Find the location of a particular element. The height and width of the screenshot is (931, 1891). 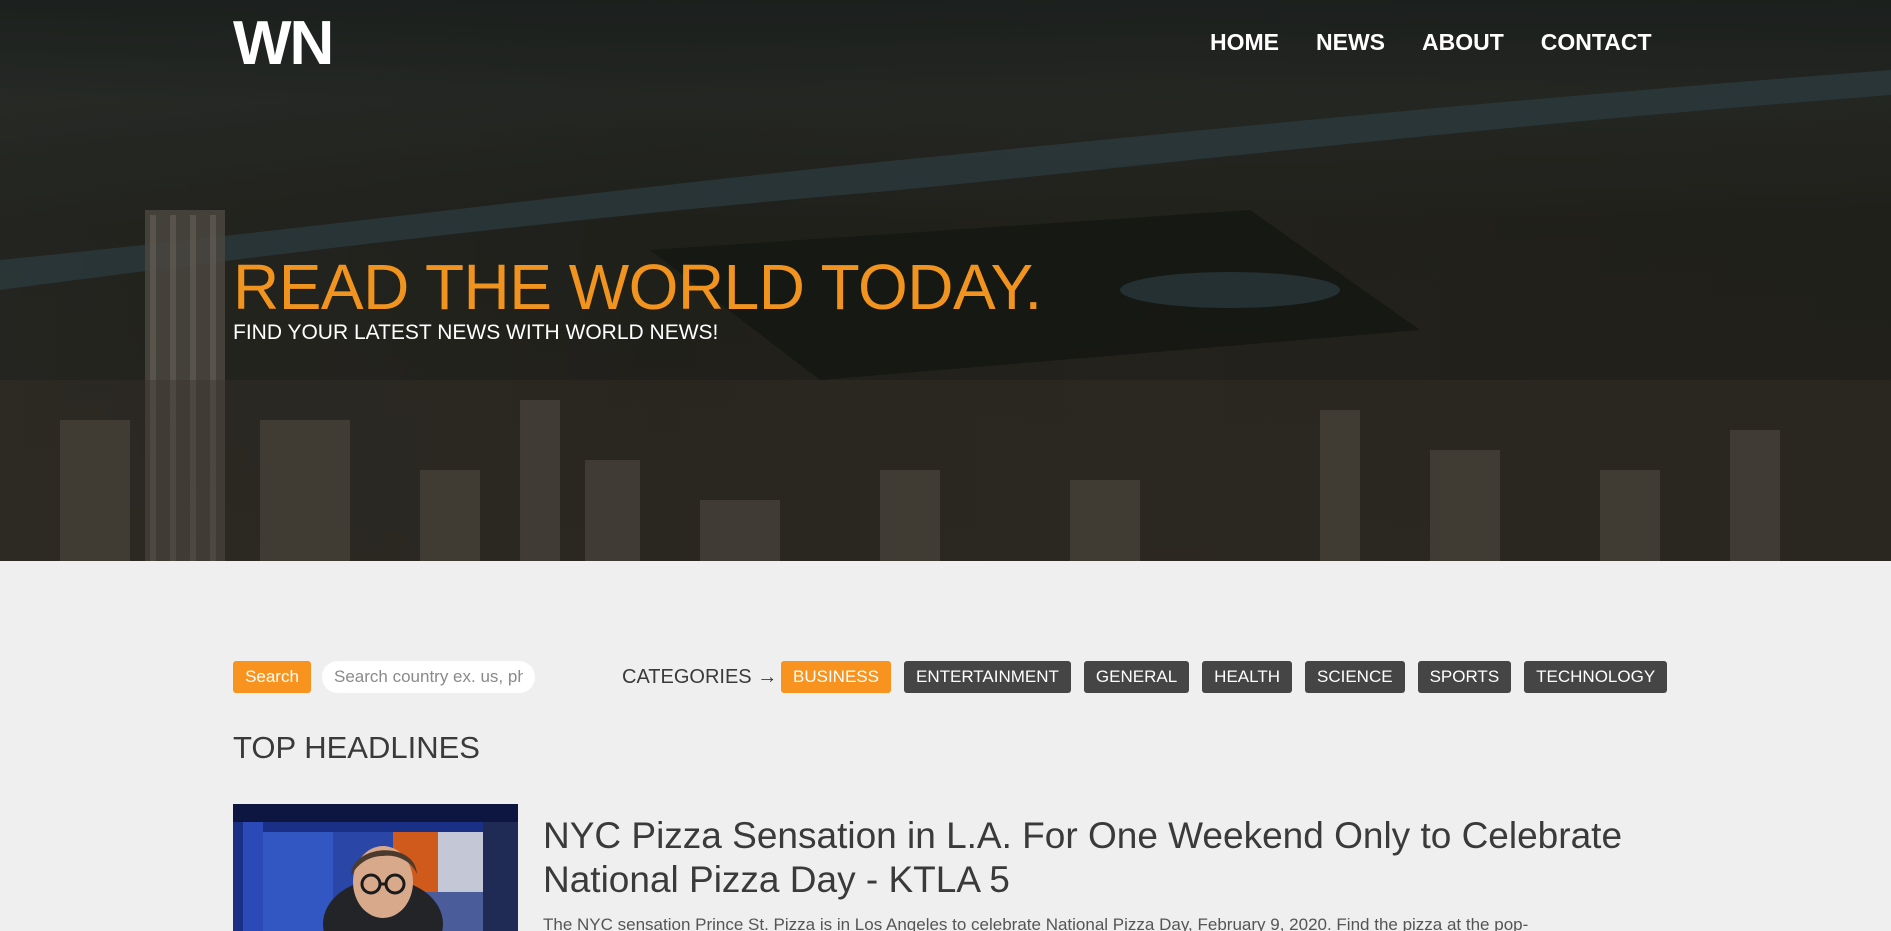

nav-news-link: NEWS is located at coordinates (1350, 42).